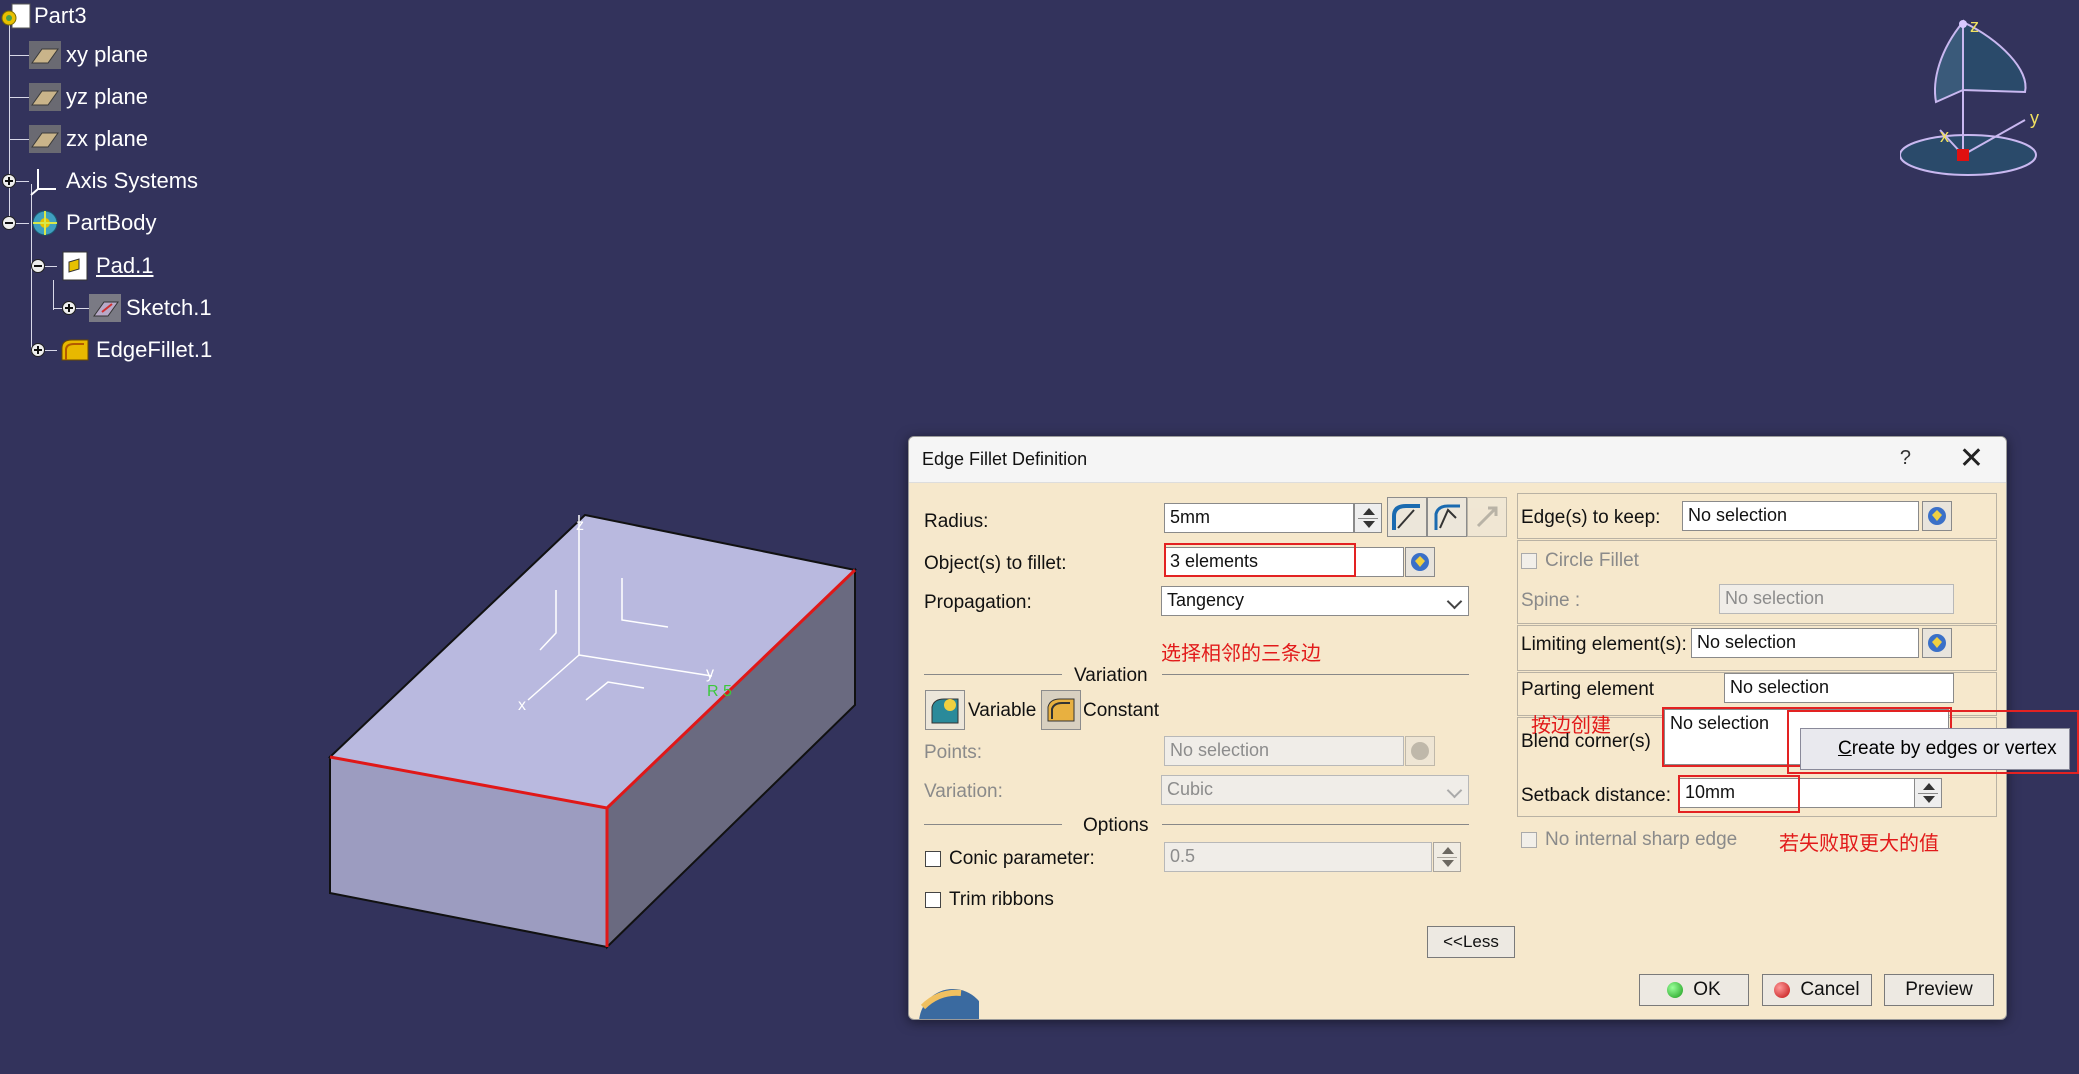 The image size is (2079, 1074). I want to click on tree-label: PartBody, so click(111, 222).